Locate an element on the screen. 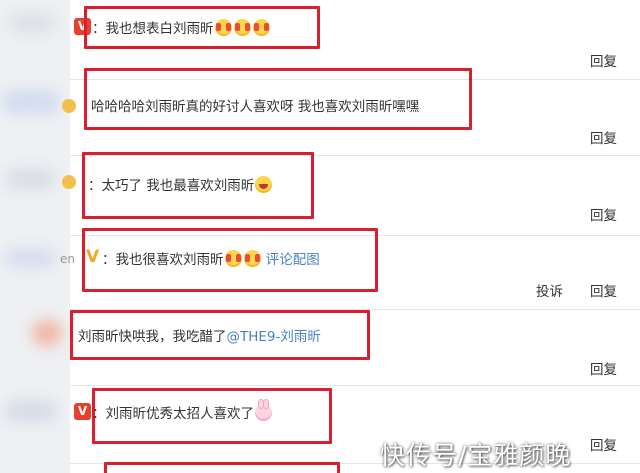 This screenshot has height=473, width=640. comment-text: 刘雨昕快哄我，我吃醋了@THE9-刘雨昕 is located at coordinates (199, 337).